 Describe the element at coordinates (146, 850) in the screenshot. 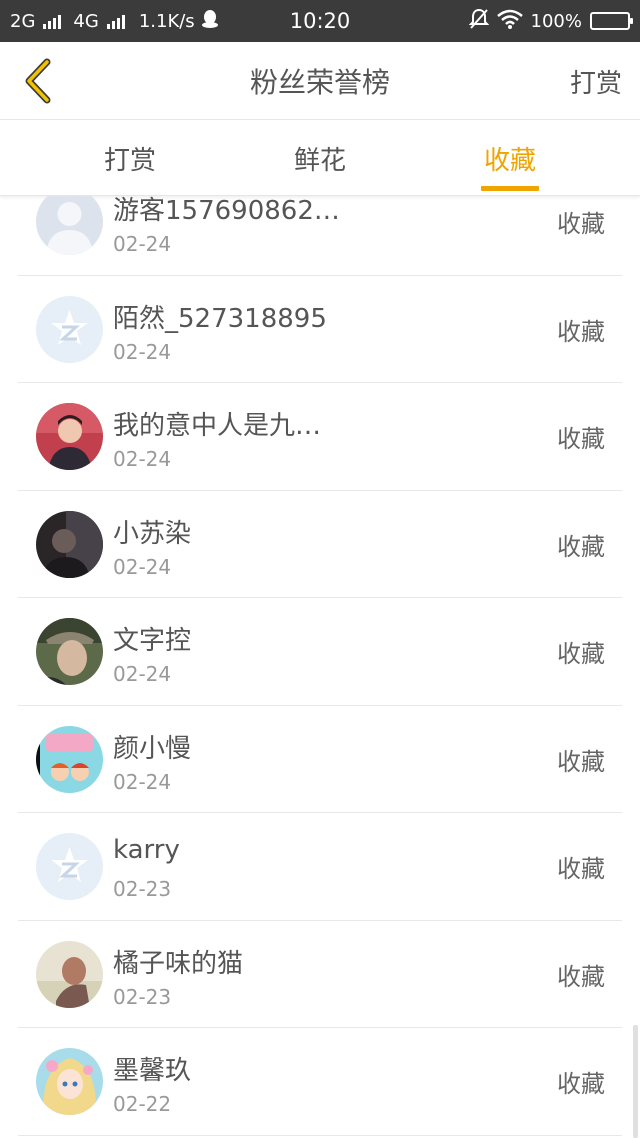

I see `fan-name: karry` at that location.